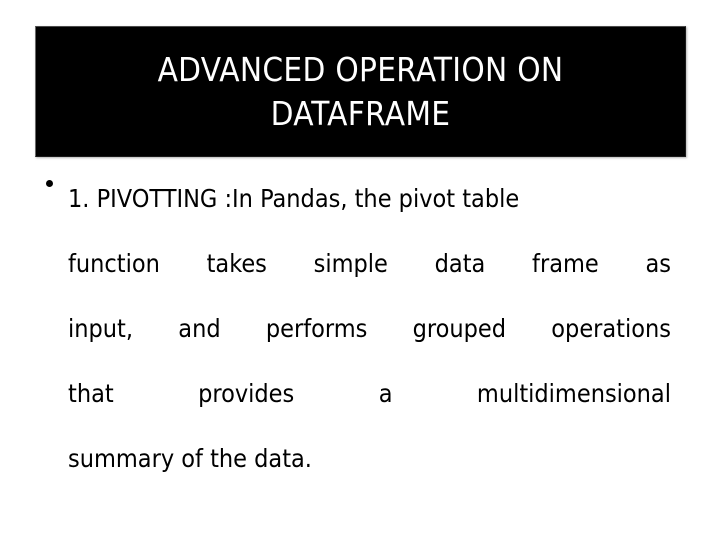 Image resolution: width=720 pixels, height=540 pixels. I want to click on body-line-3: input, and performs grouped operations, so click(369, 328).